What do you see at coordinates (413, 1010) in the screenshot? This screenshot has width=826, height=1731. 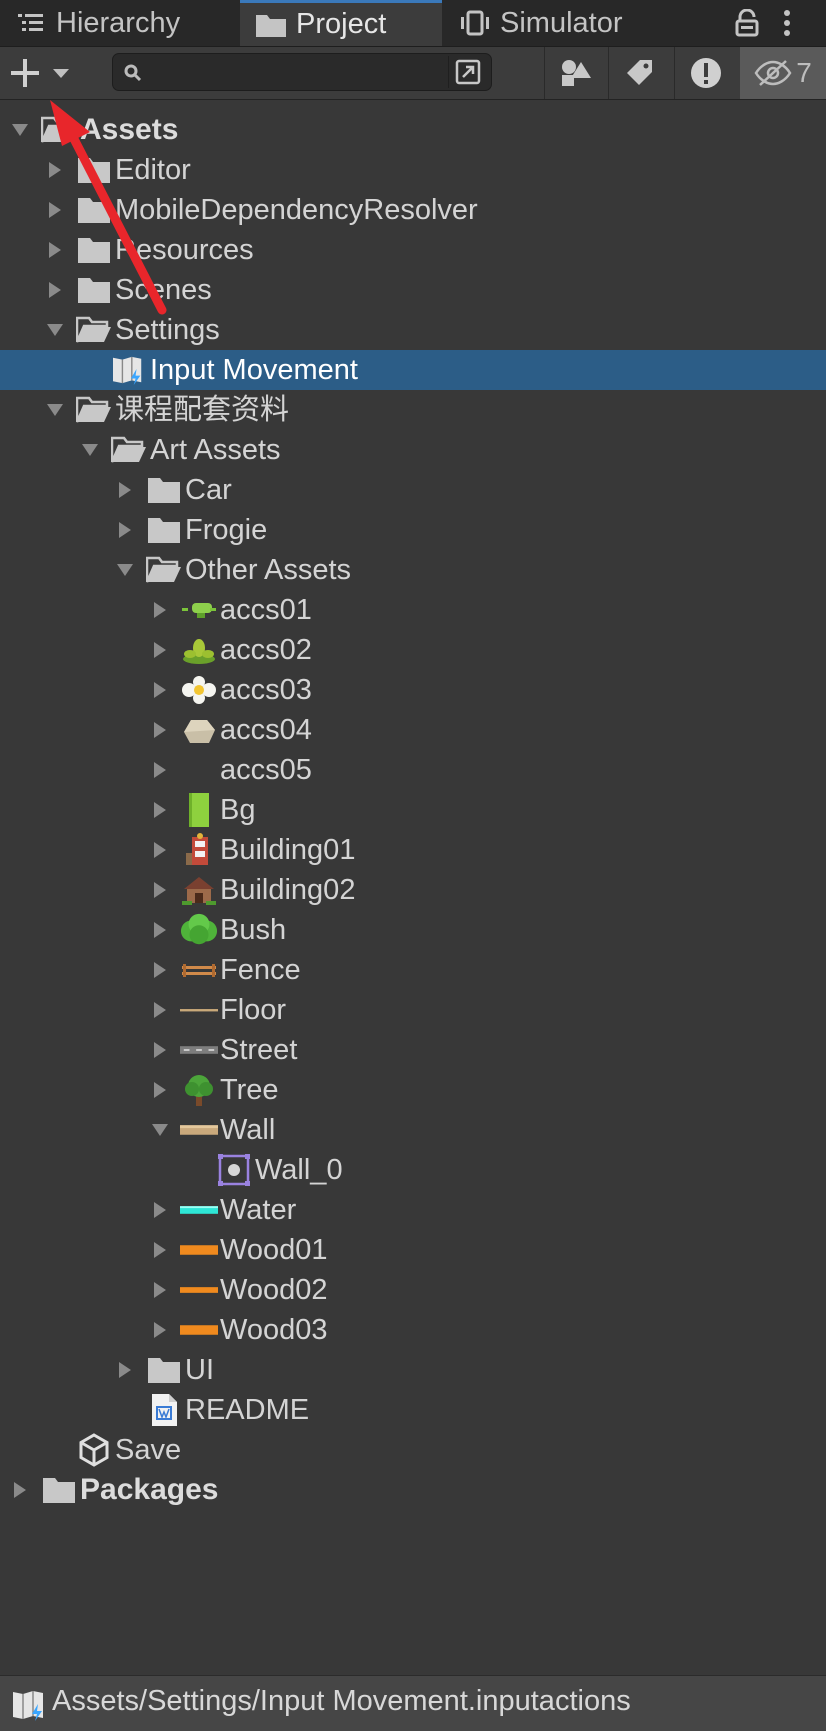 I see `tree-row: Floor` at bounding box center [413, 1010].